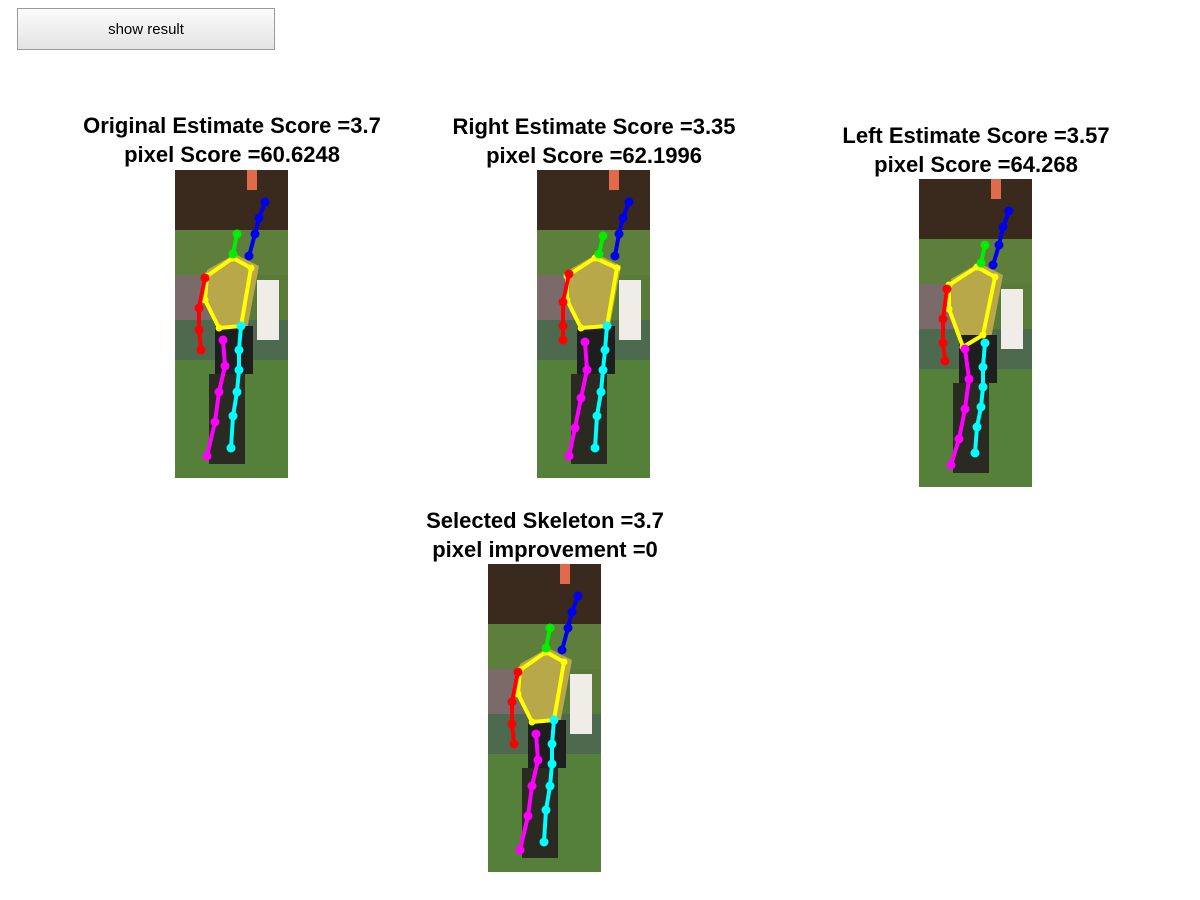 Image resolution: width=1200 pixels, height=900 pixels. Describe the element at coordinates (976, 164) in the screenshot. I see `pixel-score-label: pixel Score =64.268` at that location.